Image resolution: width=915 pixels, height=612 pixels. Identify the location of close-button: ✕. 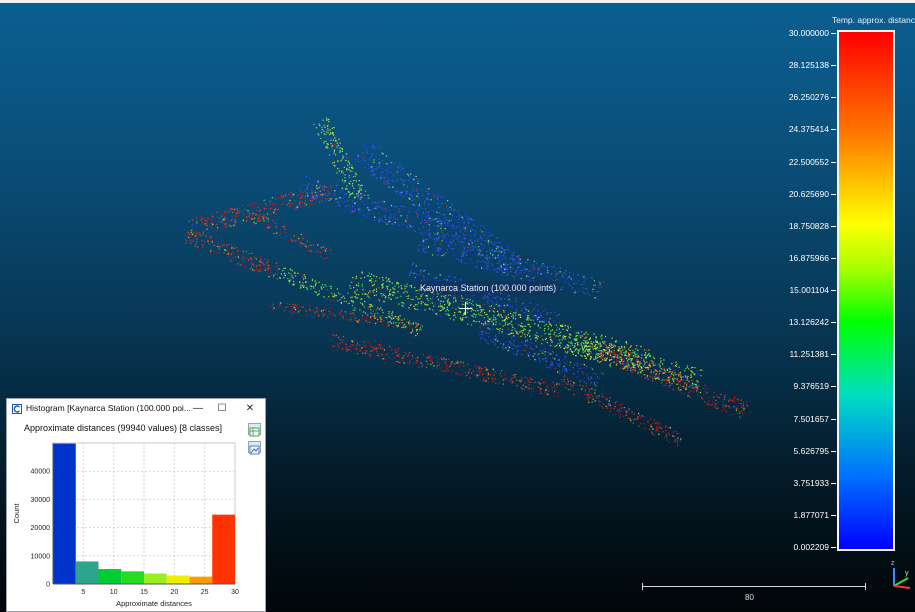
(250, 409).